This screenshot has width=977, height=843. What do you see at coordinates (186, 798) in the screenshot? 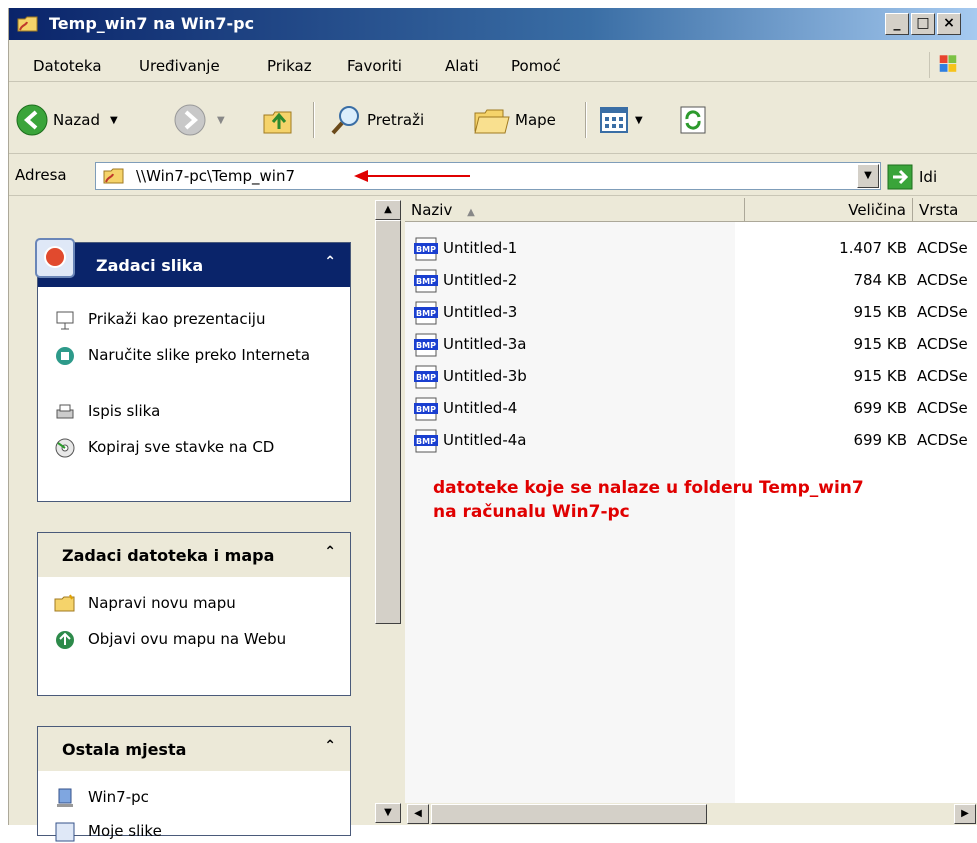
I see `place-win7-pc: Win7-pc` at bounding box center [186, 798].